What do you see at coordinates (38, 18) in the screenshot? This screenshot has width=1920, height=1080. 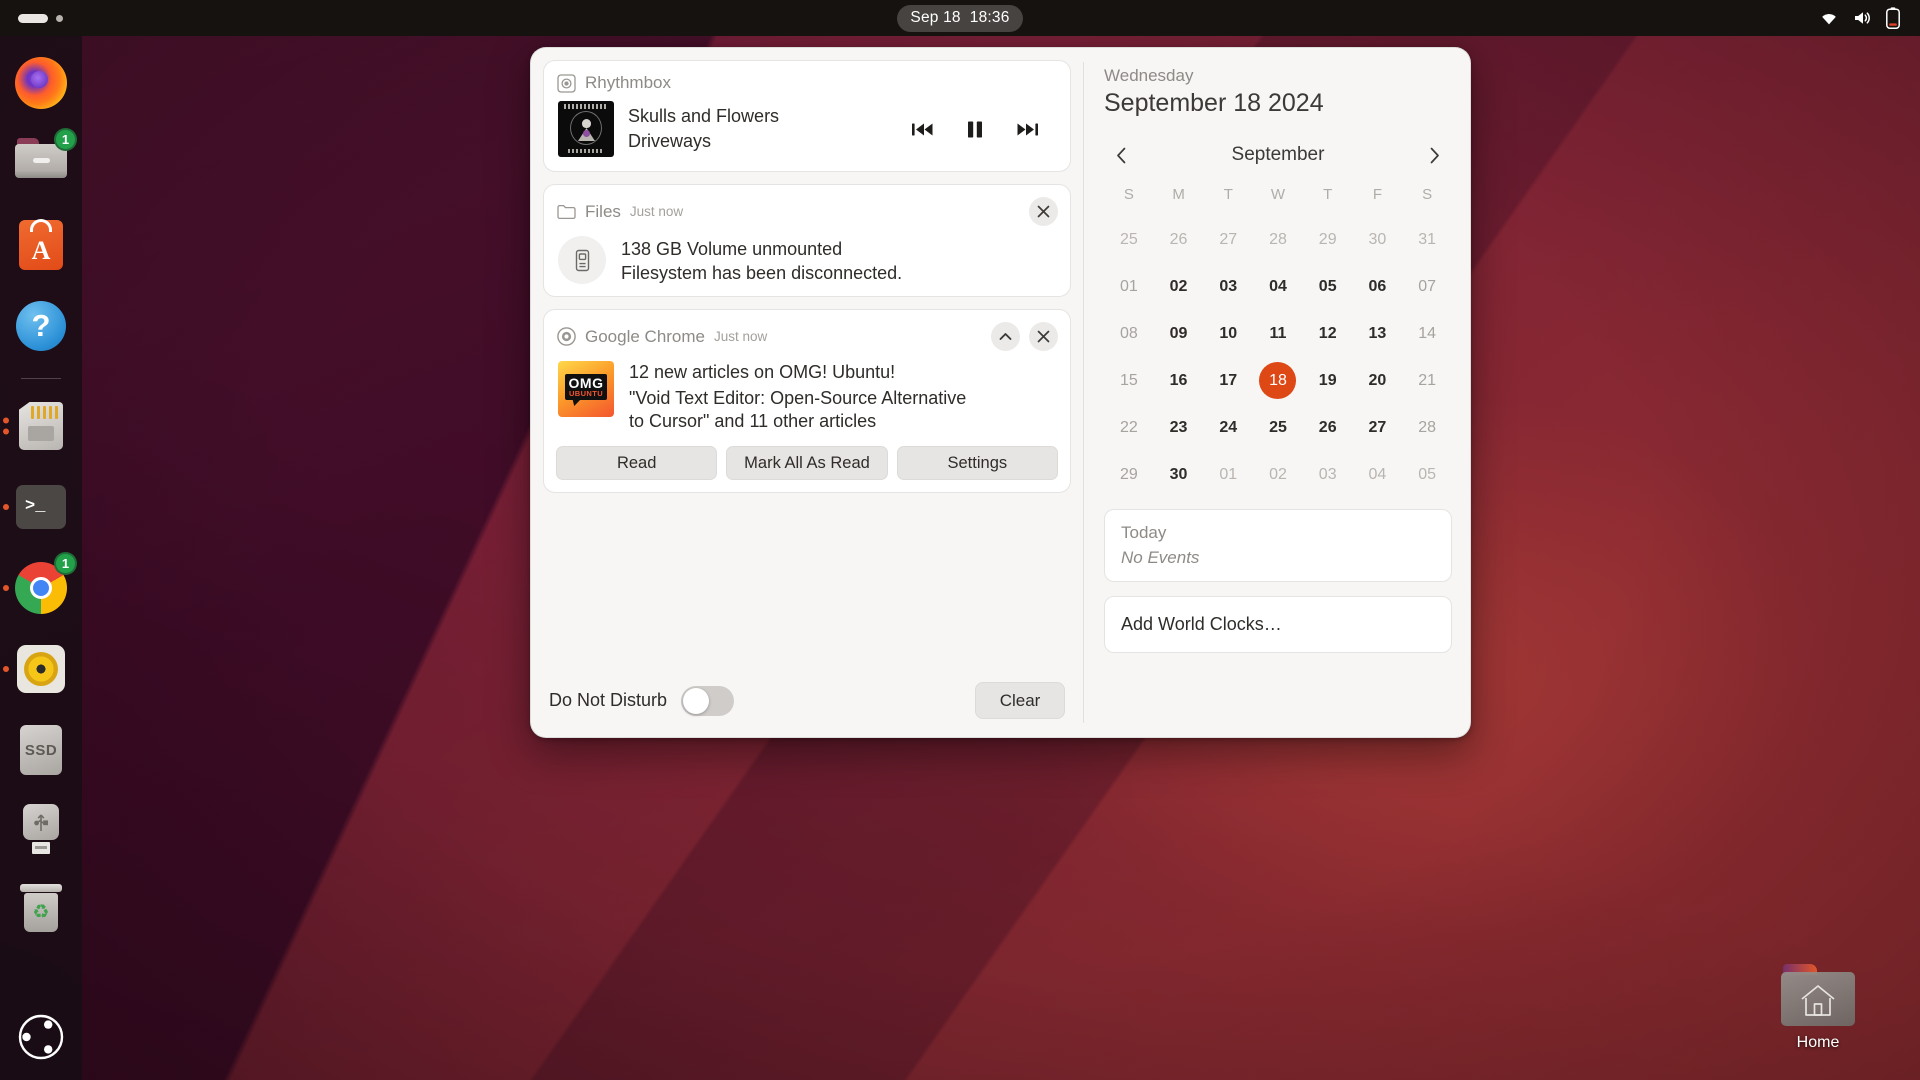 I see `activities-button` at bounding box center [38, 18].